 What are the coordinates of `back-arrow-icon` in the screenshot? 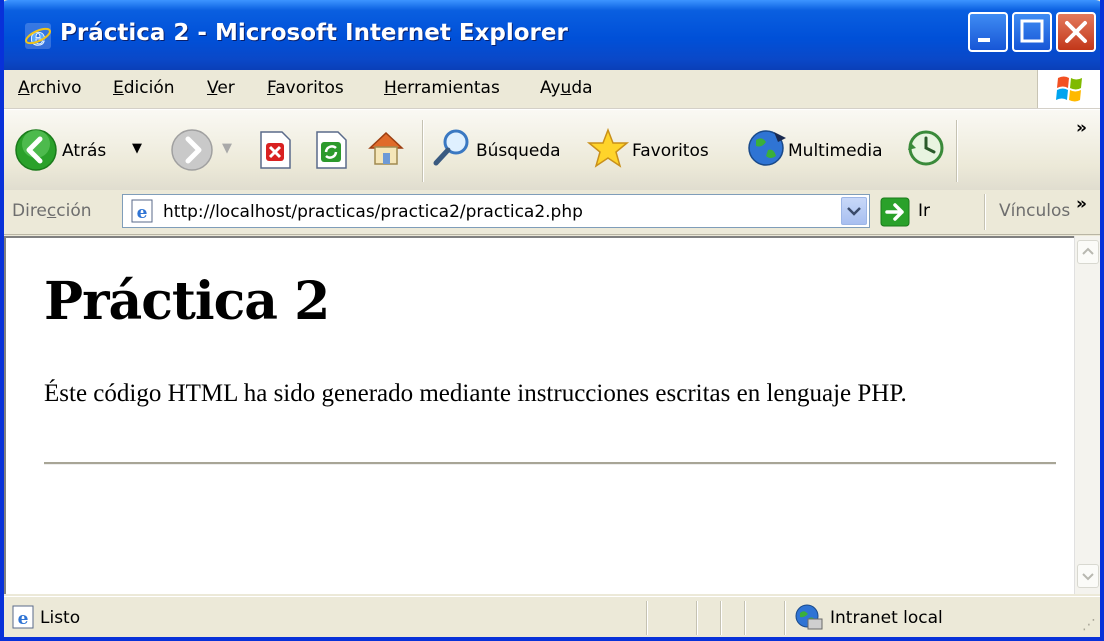 It's located at (36, 150).